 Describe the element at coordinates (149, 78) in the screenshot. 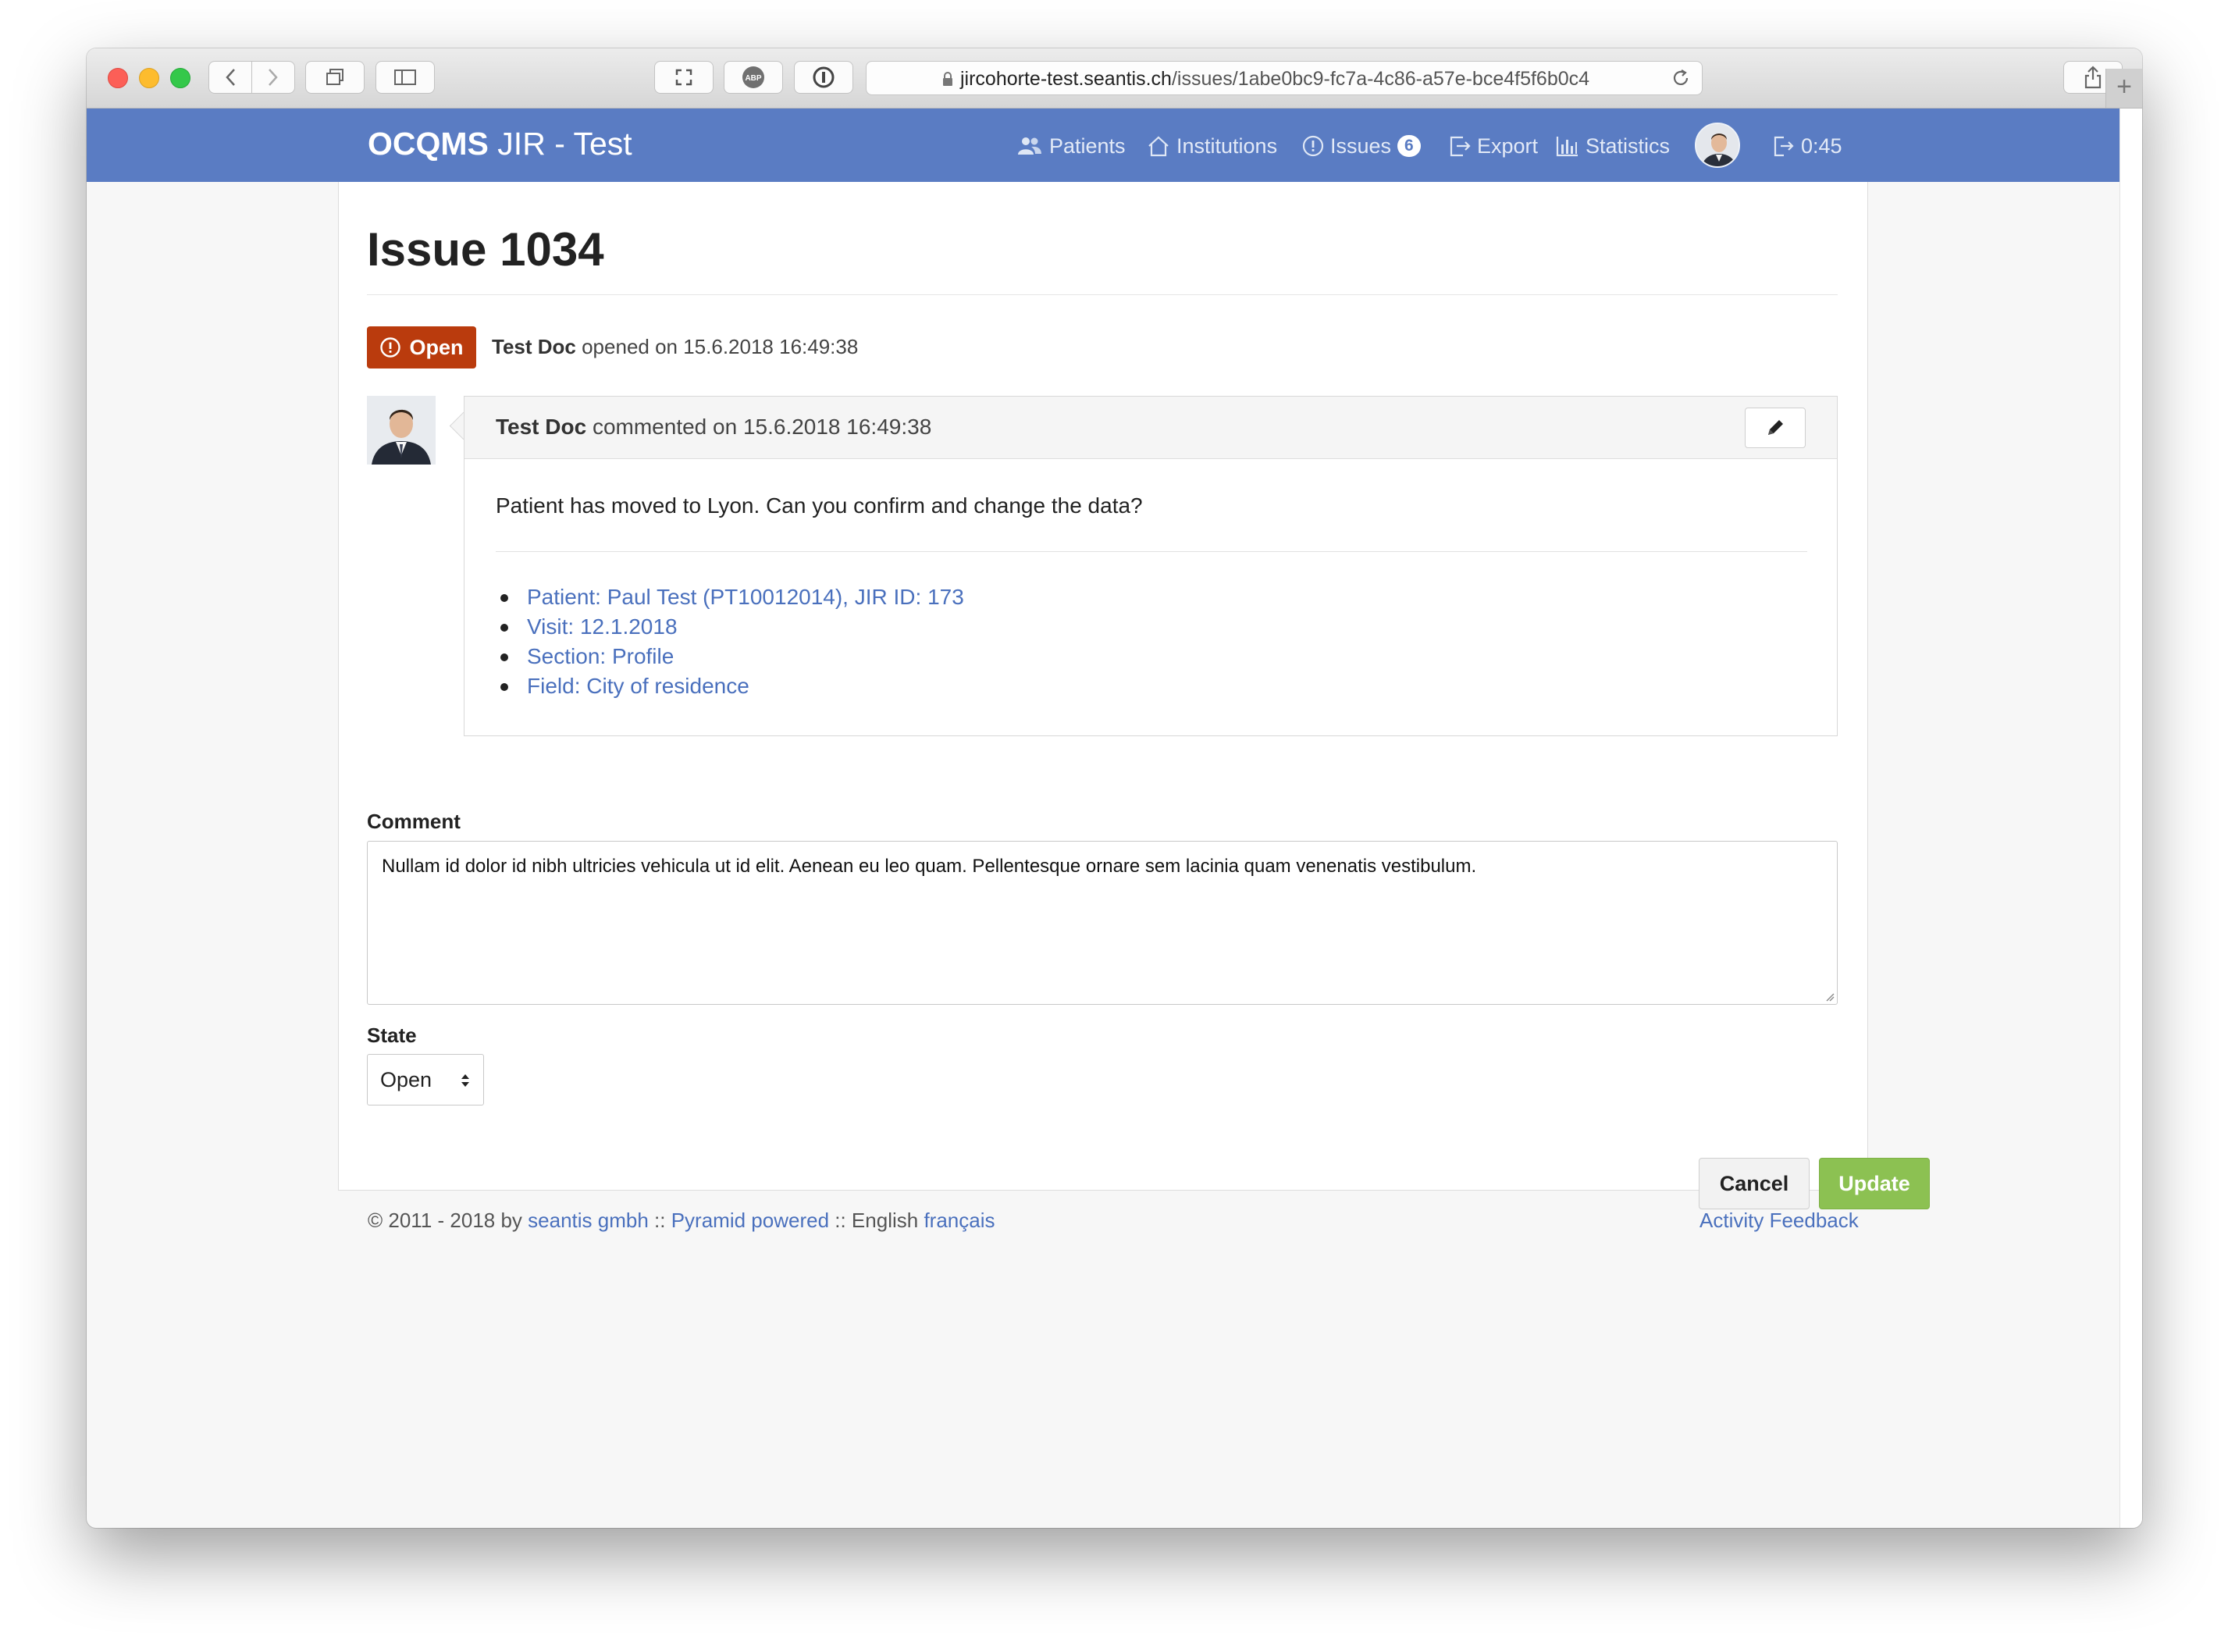

I see `minimize-window-button` at that location.